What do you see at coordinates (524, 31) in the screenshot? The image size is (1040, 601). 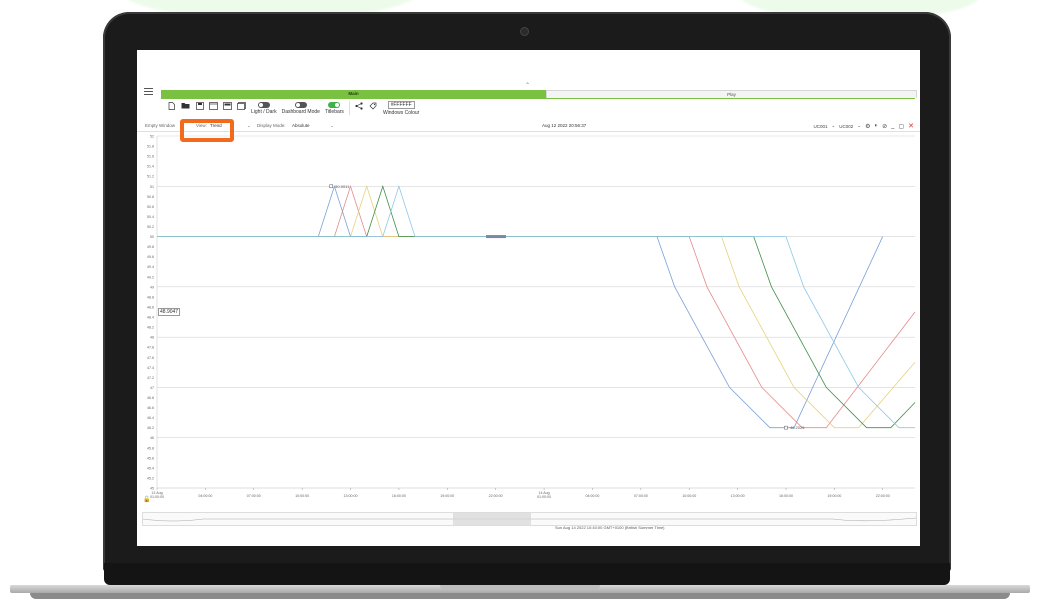 I see `camera` at bounding box center [524, 31].